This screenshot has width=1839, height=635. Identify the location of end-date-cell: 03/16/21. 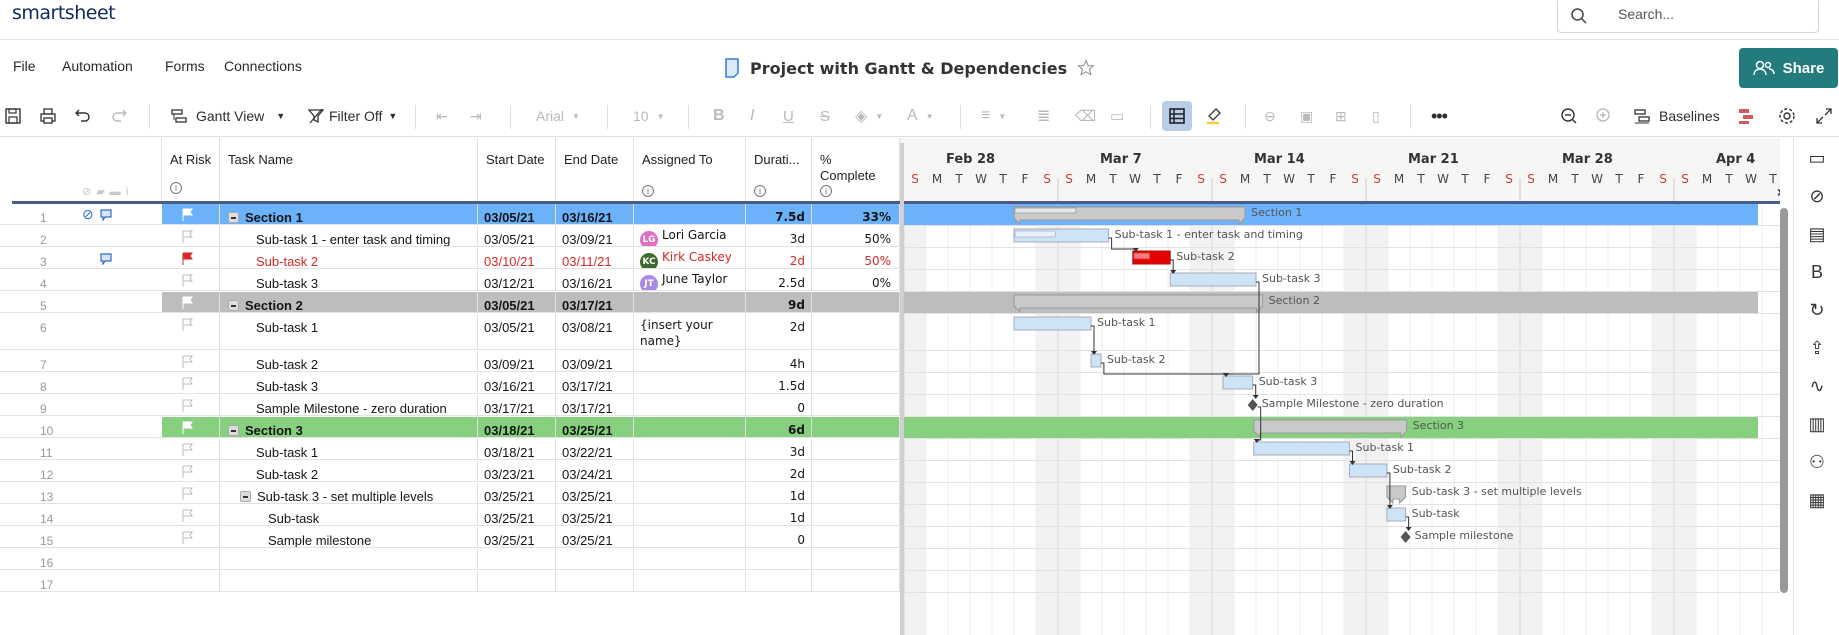
(595, 280).